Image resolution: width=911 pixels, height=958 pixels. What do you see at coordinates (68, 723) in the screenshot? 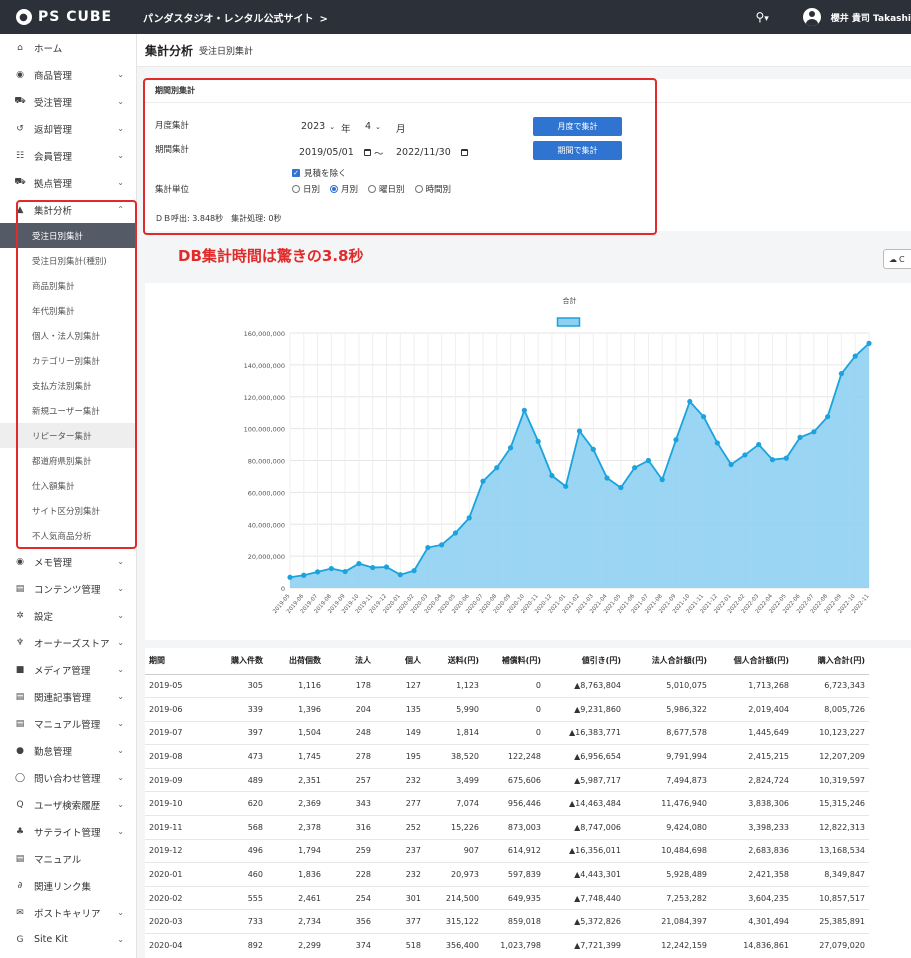
I see `sidebar-item: ▤ マニュアル管理 ⌄` at bounding box center [68, 723].